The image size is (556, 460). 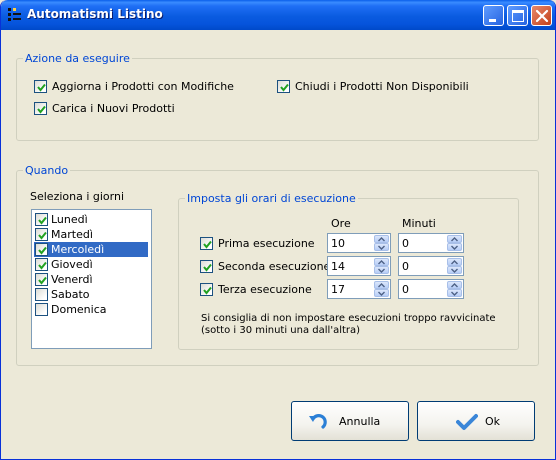 I want to click on first-run-hours-spinner: 10, so click(x=359, y=243).